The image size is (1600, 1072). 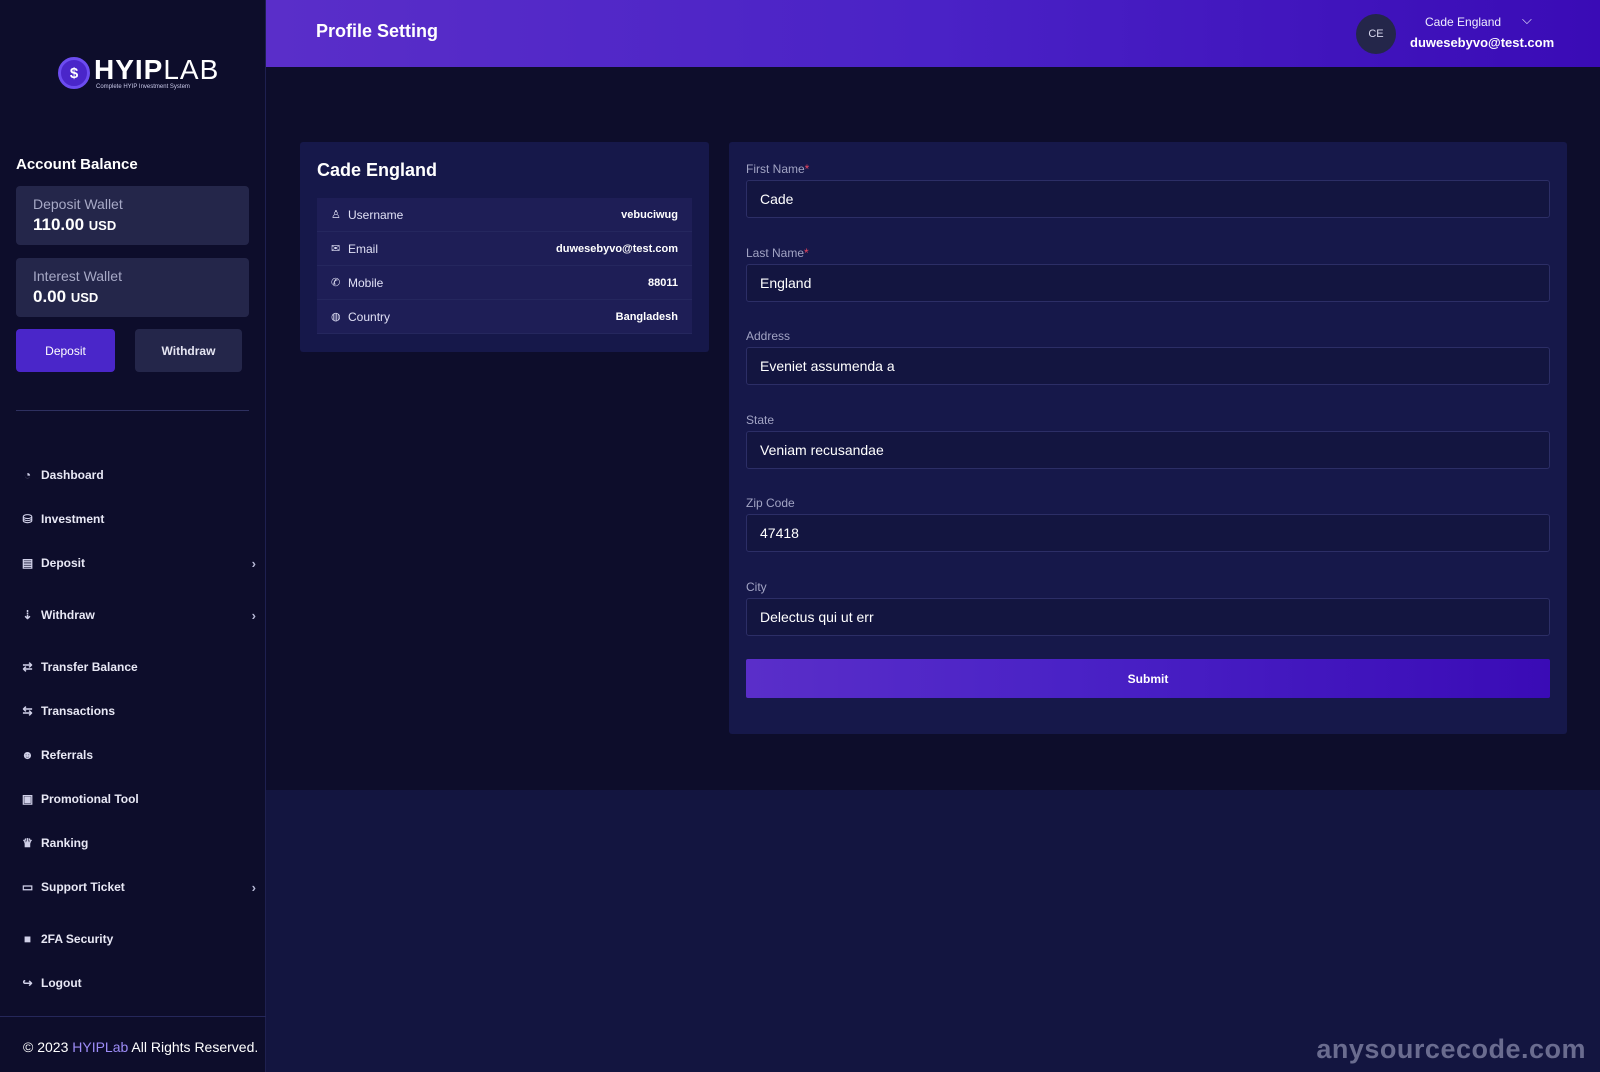 I want to click on sidebar-item-label: Logout, so click(x=61, y=983).